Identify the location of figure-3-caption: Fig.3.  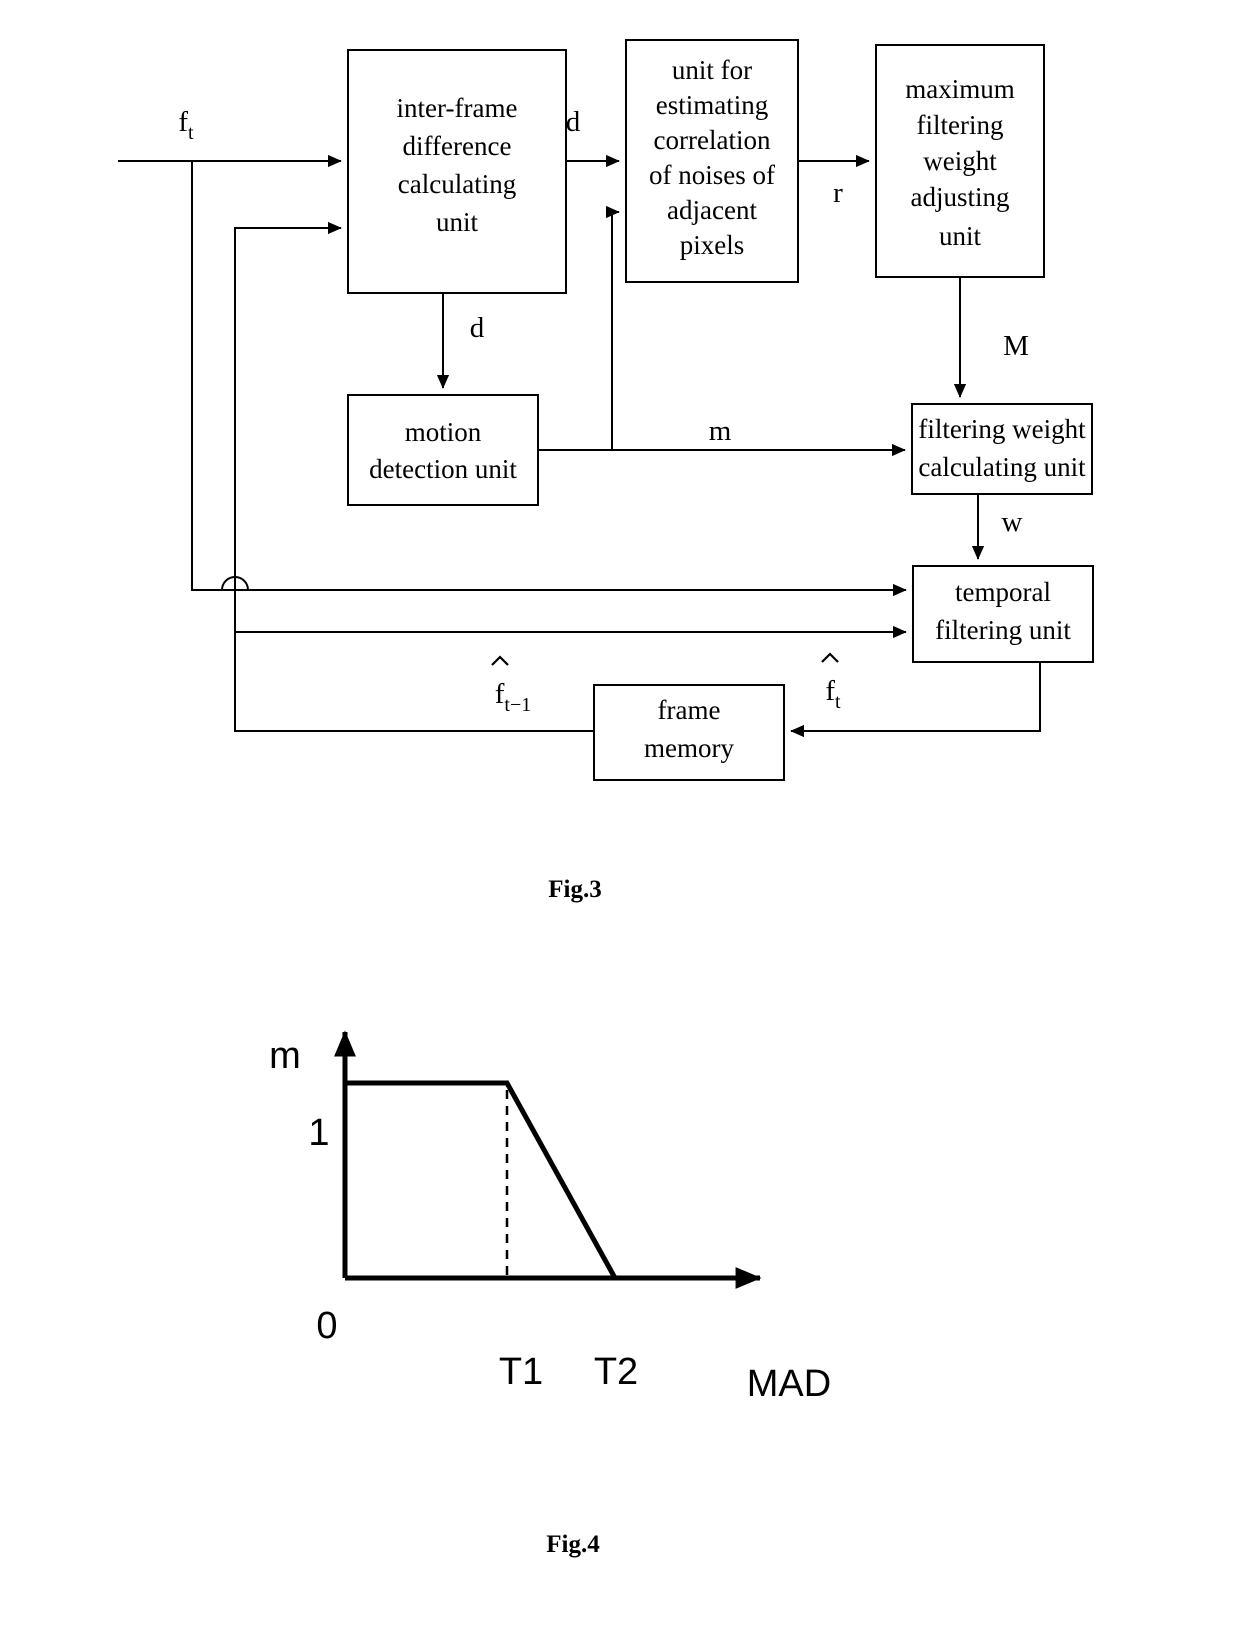
(574, 889).